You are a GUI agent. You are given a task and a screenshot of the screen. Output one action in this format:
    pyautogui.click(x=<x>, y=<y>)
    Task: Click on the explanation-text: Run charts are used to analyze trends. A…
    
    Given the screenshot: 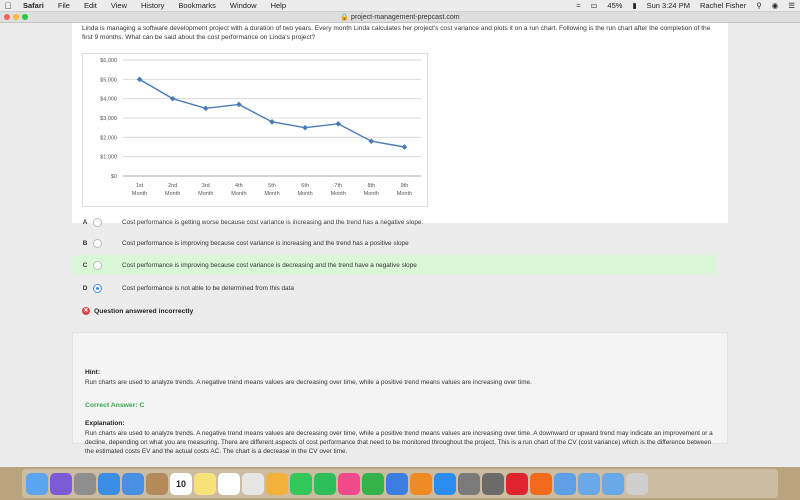 What is the action you would take?
    pyautogui.click(x=399, y=442)
    